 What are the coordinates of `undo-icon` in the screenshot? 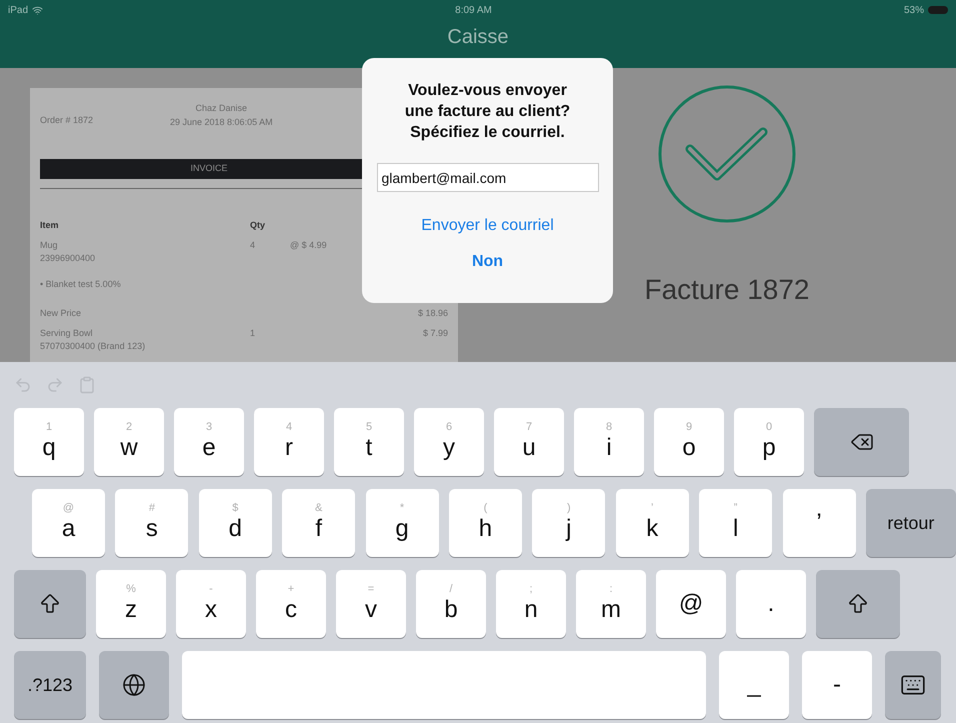 It's located at (23, 385).